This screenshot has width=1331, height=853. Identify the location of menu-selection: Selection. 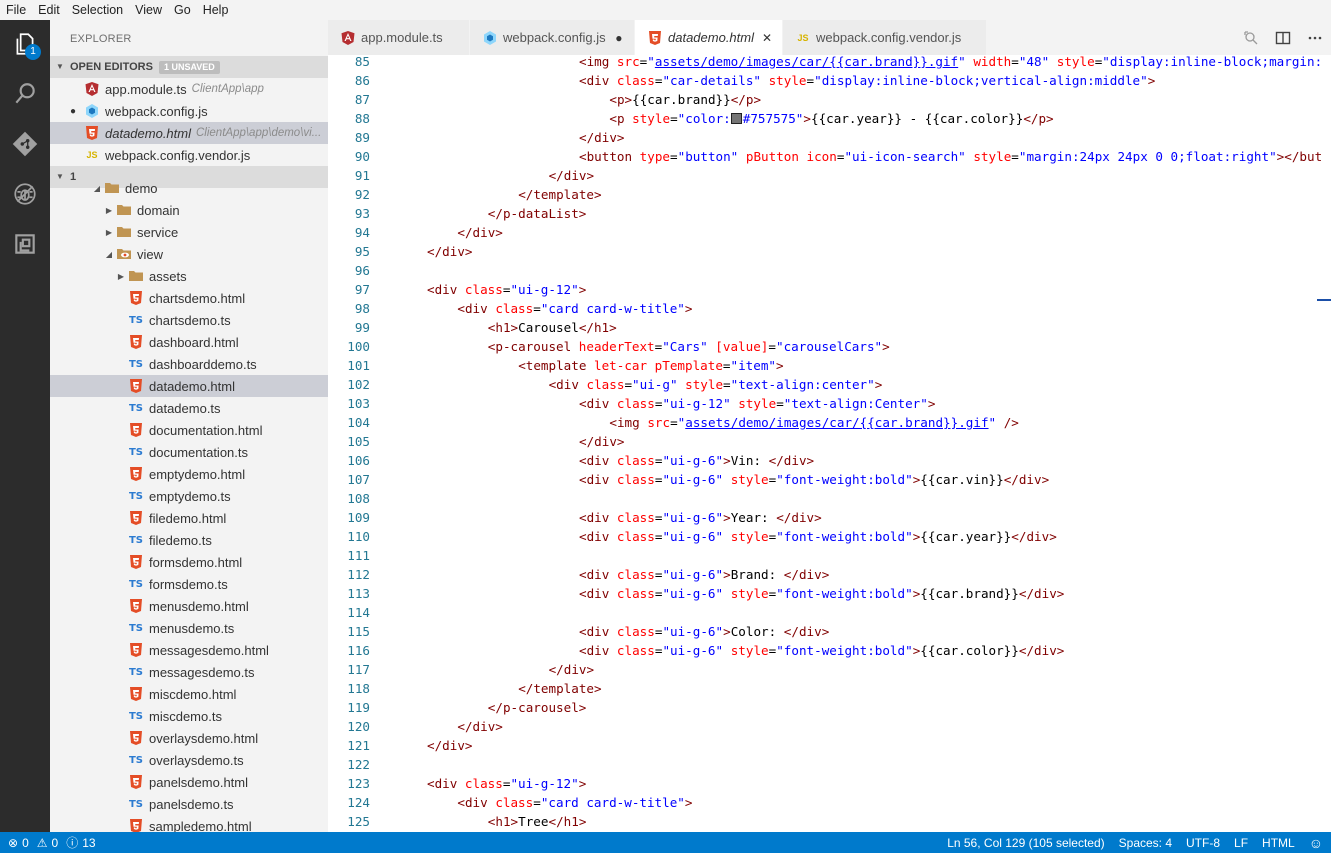
(97, 10).